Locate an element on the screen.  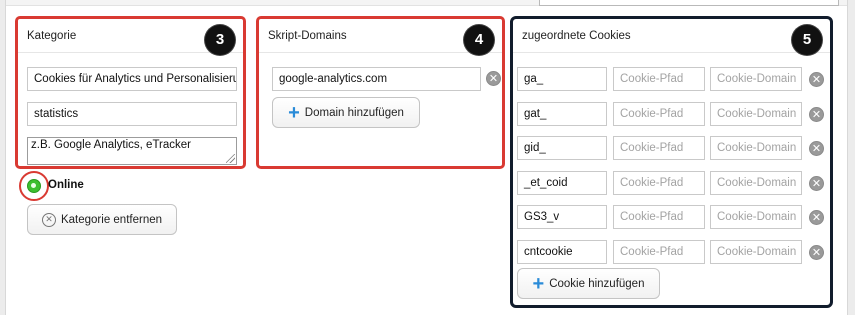
online-status-icon is located at coordinates (34, 186).